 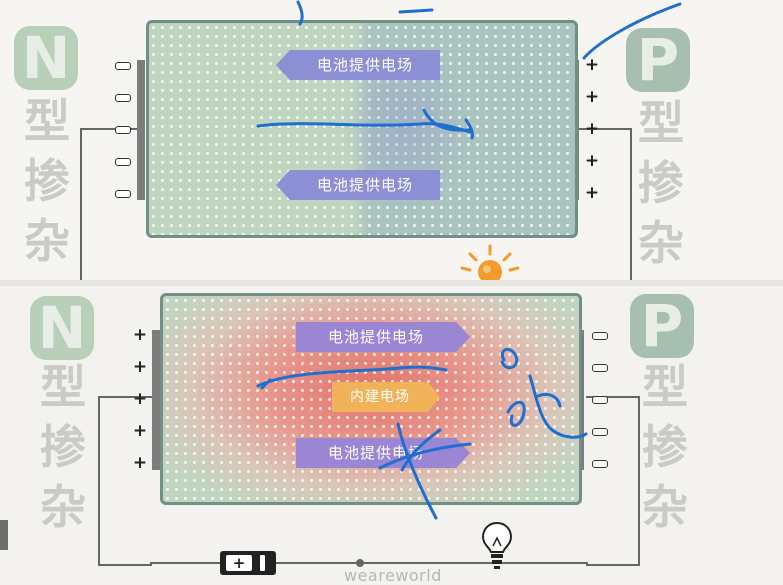 I want to click on n-char-3: 杂, so click(x=47, y=241).